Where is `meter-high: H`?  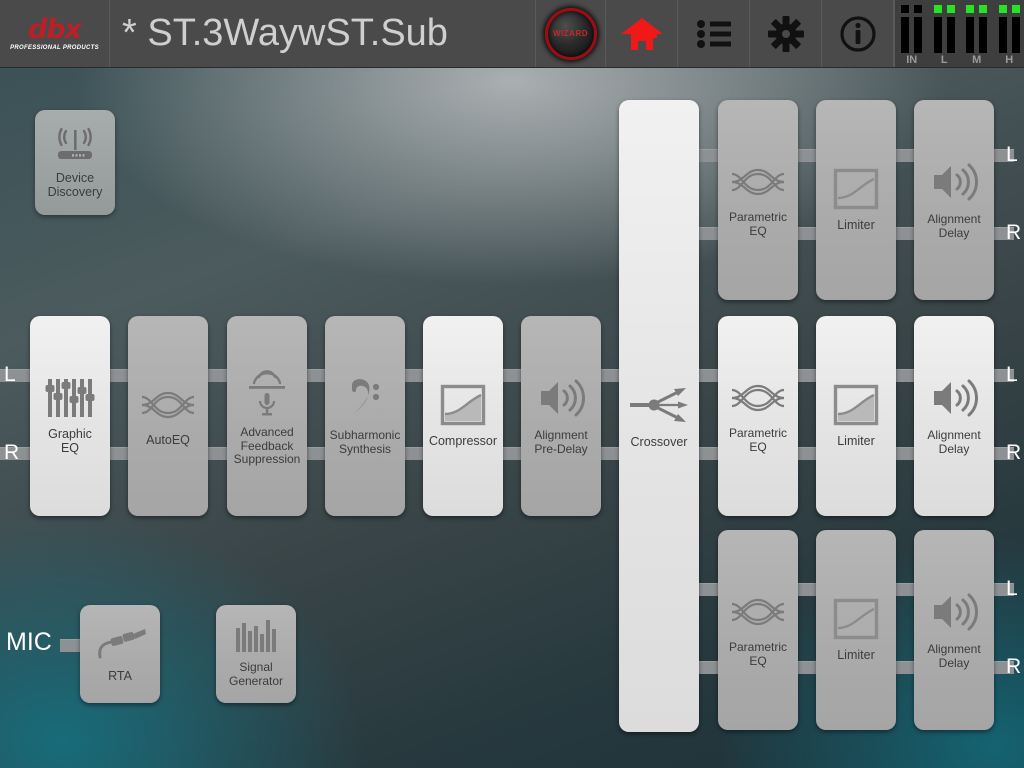 meter-high: H is located at coordinates (1009, 34).